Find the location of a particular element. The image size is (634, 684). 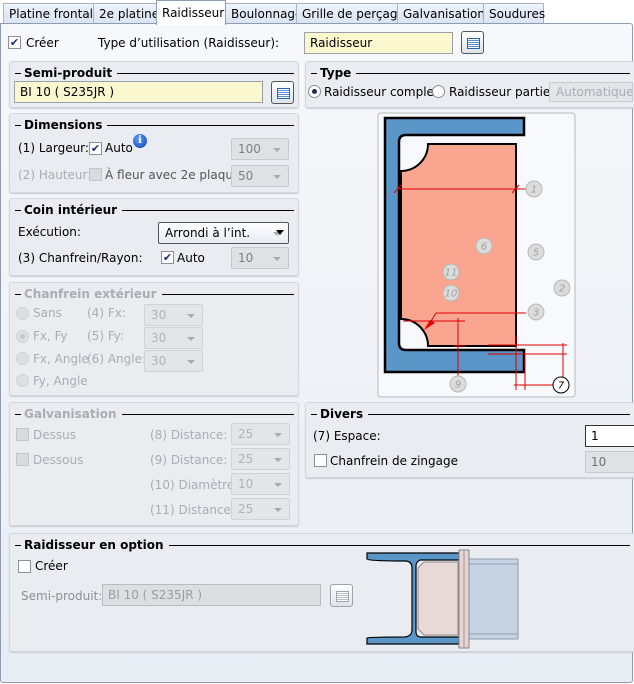

galv-distance-label: (9) Distance: is located at coordinates (189, 460).